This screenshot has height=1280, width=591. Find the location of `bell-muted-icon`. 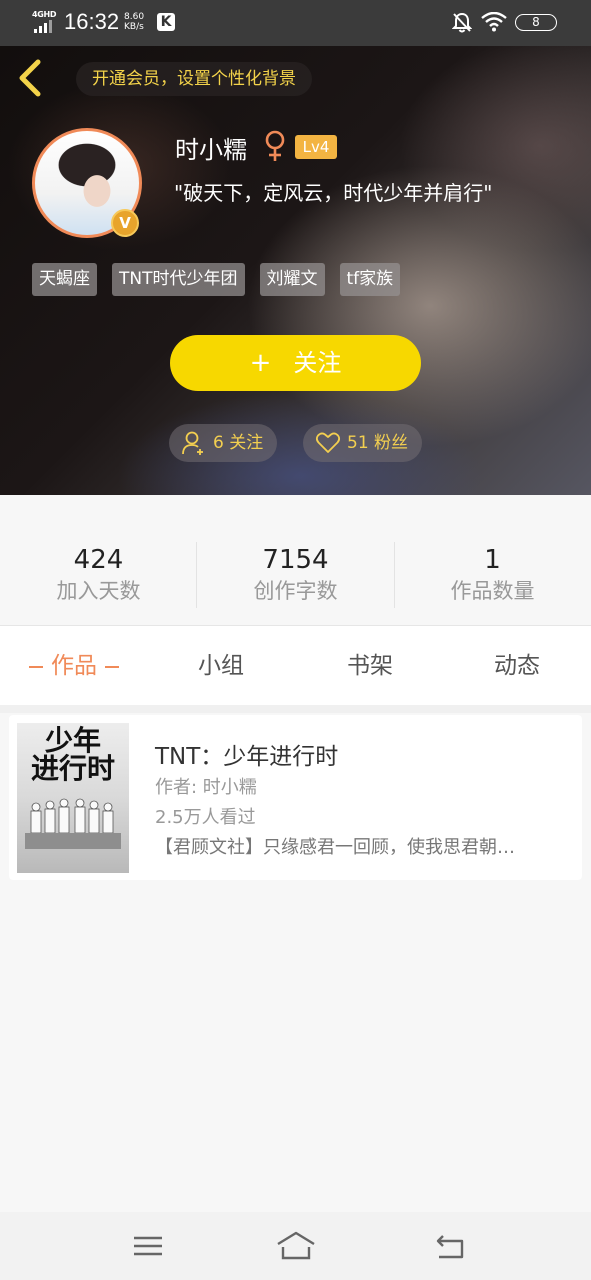

bell-muted-icon is located at coordinates (462, 22).